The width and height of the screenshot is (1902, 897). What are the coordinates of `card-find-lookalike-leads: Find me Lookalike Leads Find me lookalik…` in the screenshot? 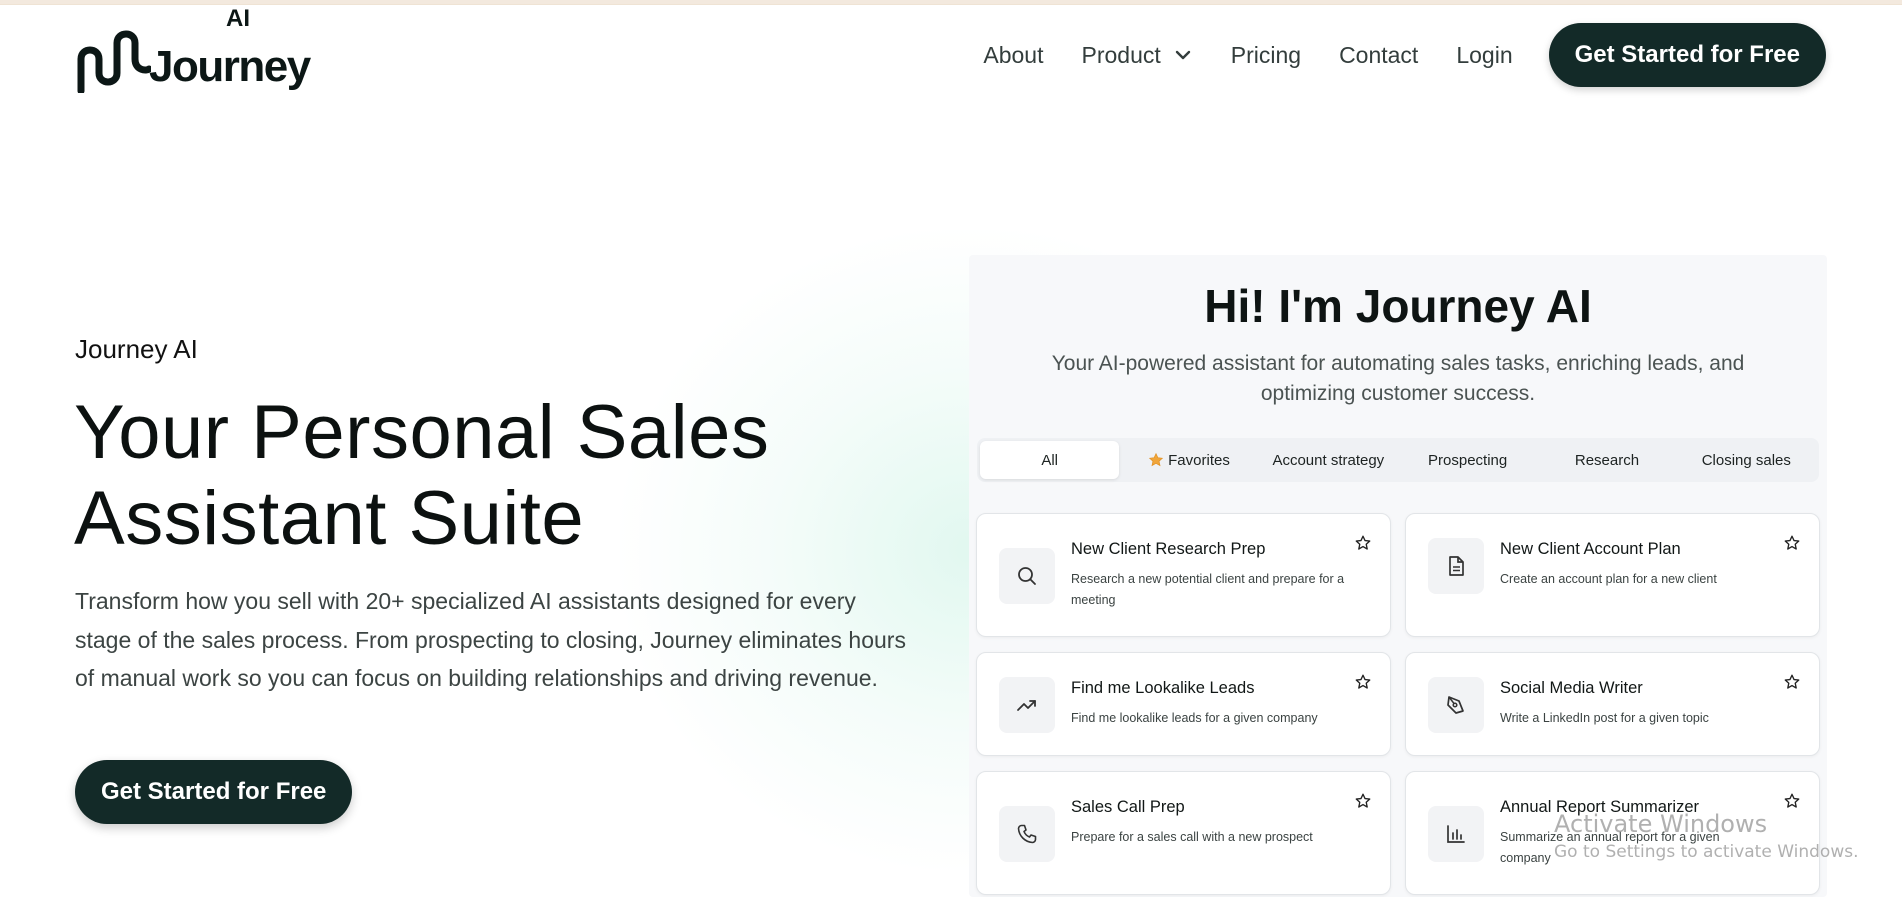 It's located at (1183, 704).